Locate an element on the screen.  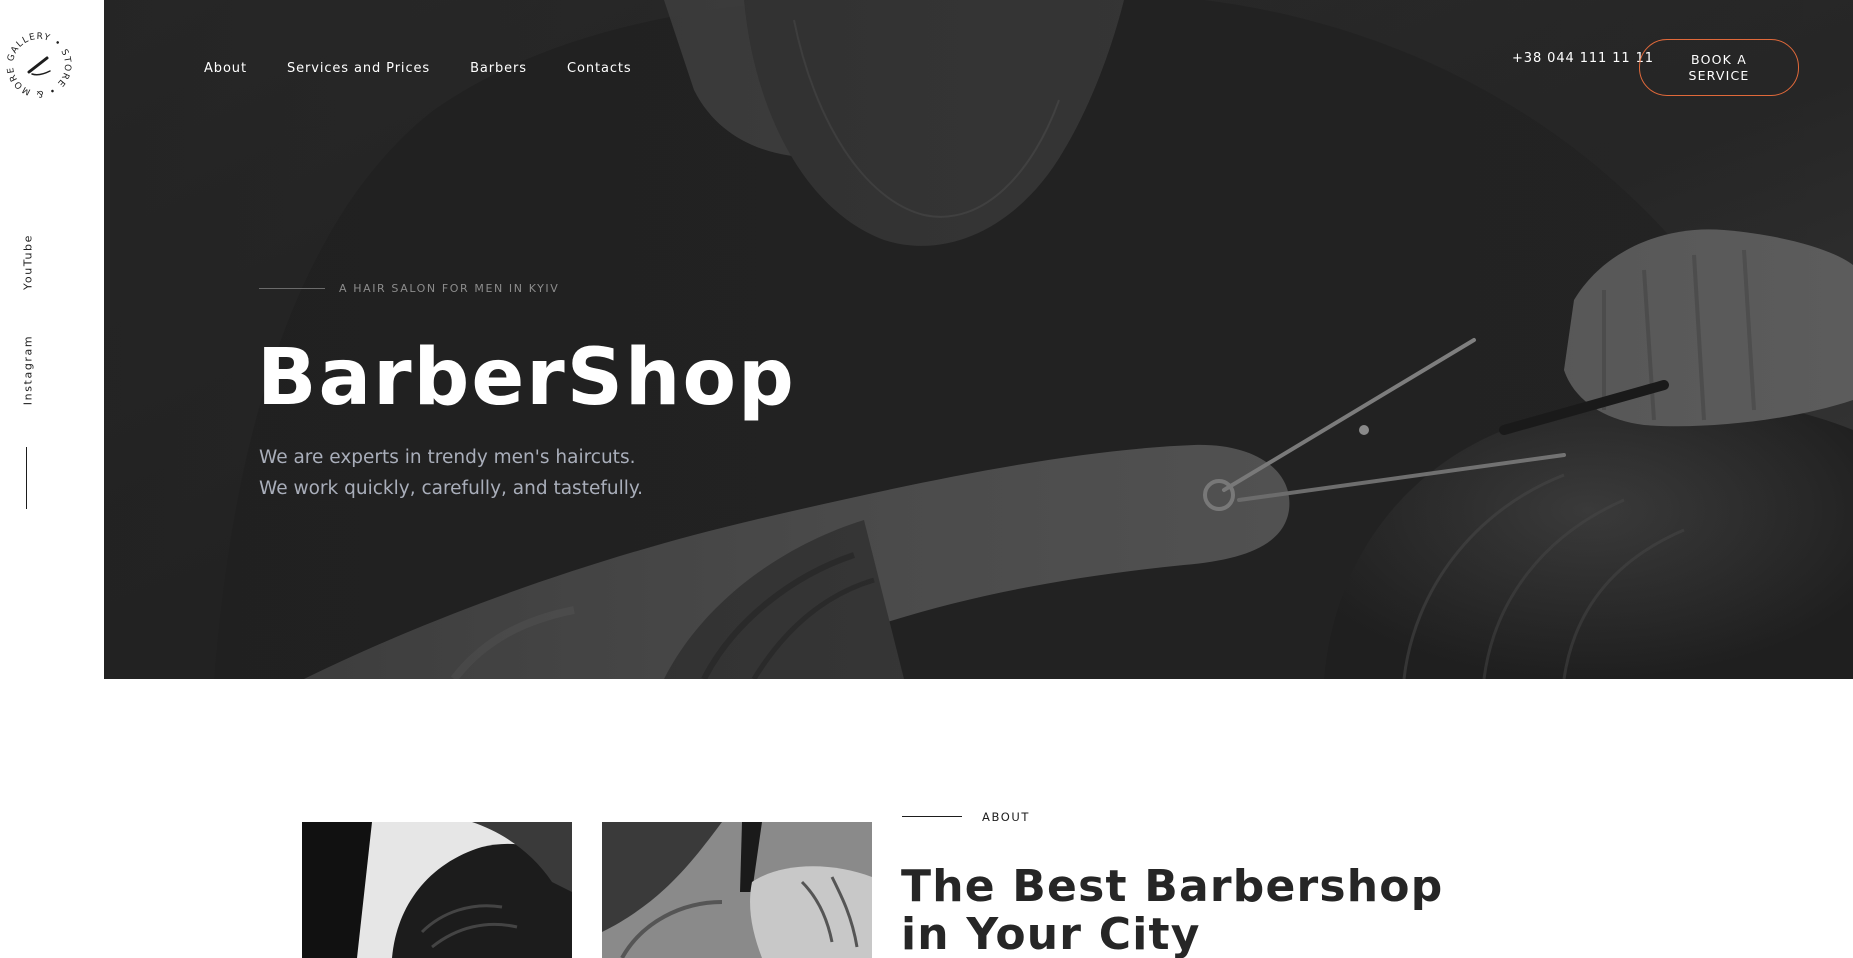
about-divider is located at coordinates (932, 816).